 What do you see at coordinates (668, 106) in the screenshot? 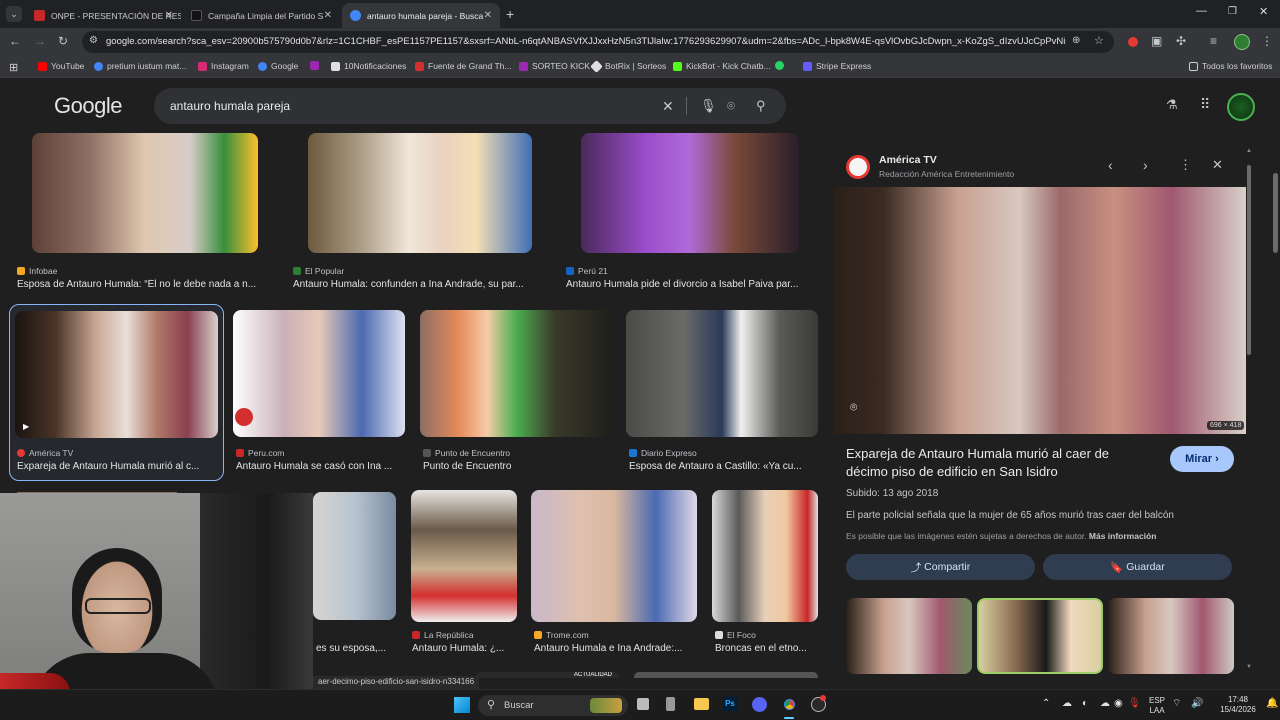
I see `clear-icon: ✕` at bounding box center [668, 106].